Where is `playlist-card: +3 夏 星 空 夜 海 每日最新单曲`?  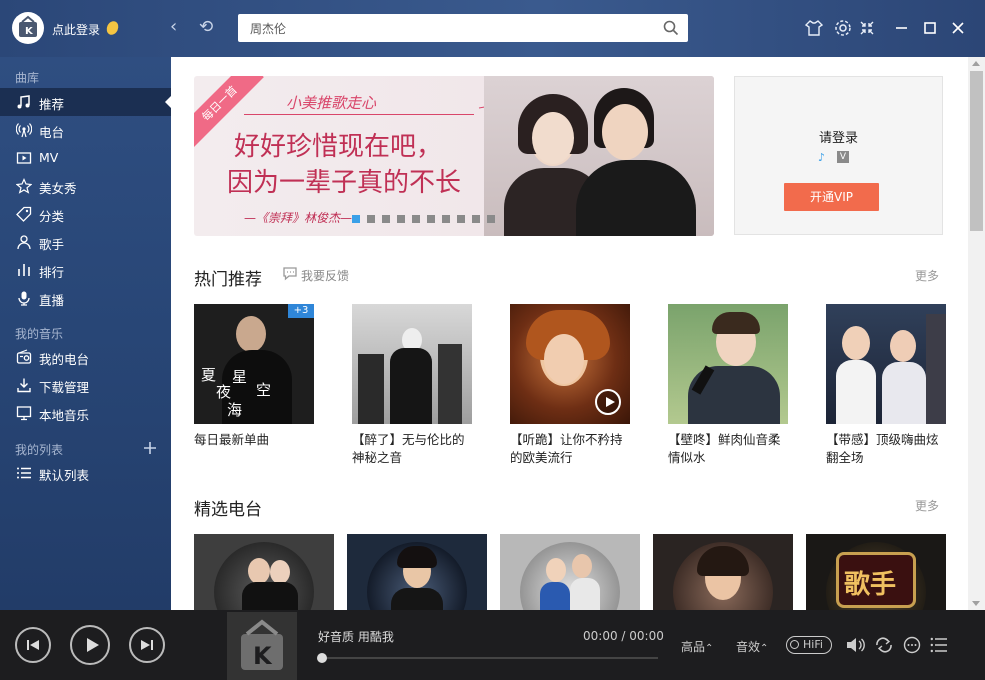
playlist-card: +3 夏 星 空 夜 海 每日最新单曲 is located at coordinates (254, 376).